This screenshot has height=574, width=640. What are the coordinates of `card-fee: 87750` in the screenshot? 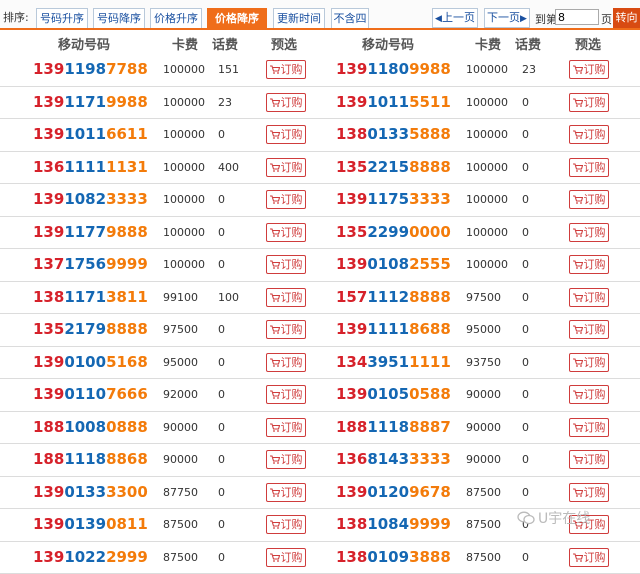 It's located at (180, 492).